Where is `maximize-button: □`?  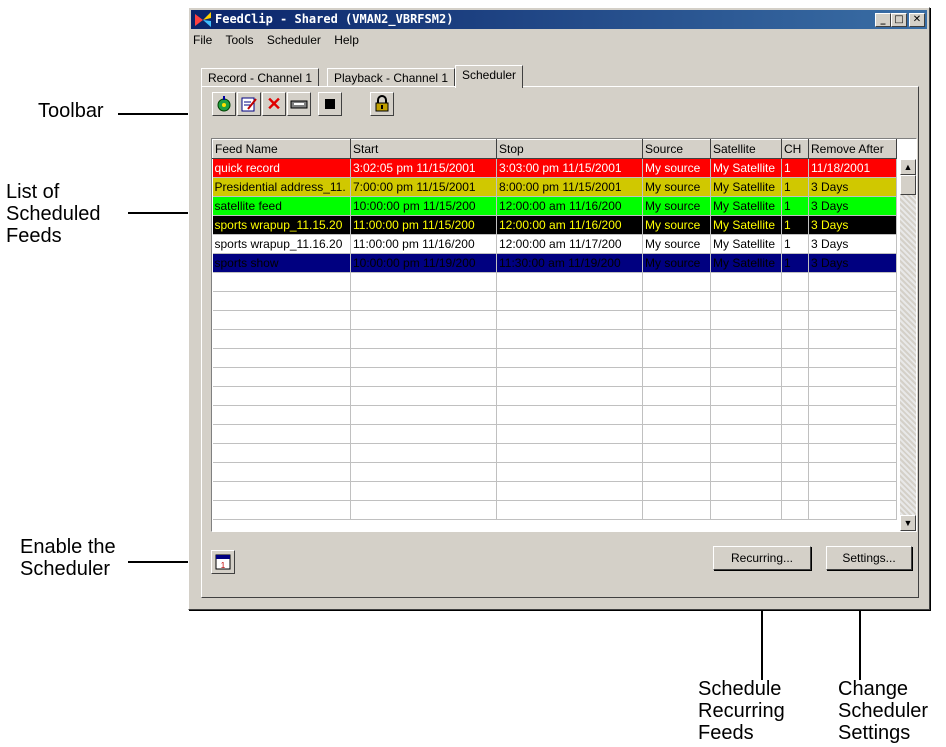
maximize-button: □ is located at coordinates (899, 20).